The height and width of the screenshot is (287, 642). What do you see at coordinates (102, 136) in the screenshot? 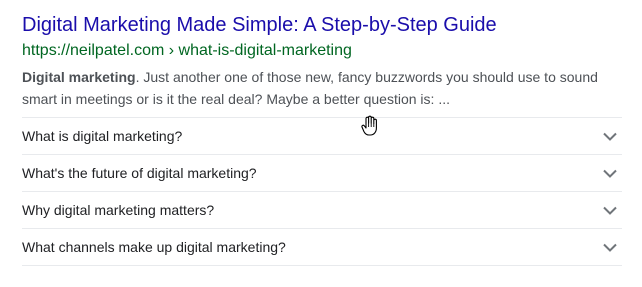
I see `question-text: What is digital marketing?` at bounding box center [102, 136].